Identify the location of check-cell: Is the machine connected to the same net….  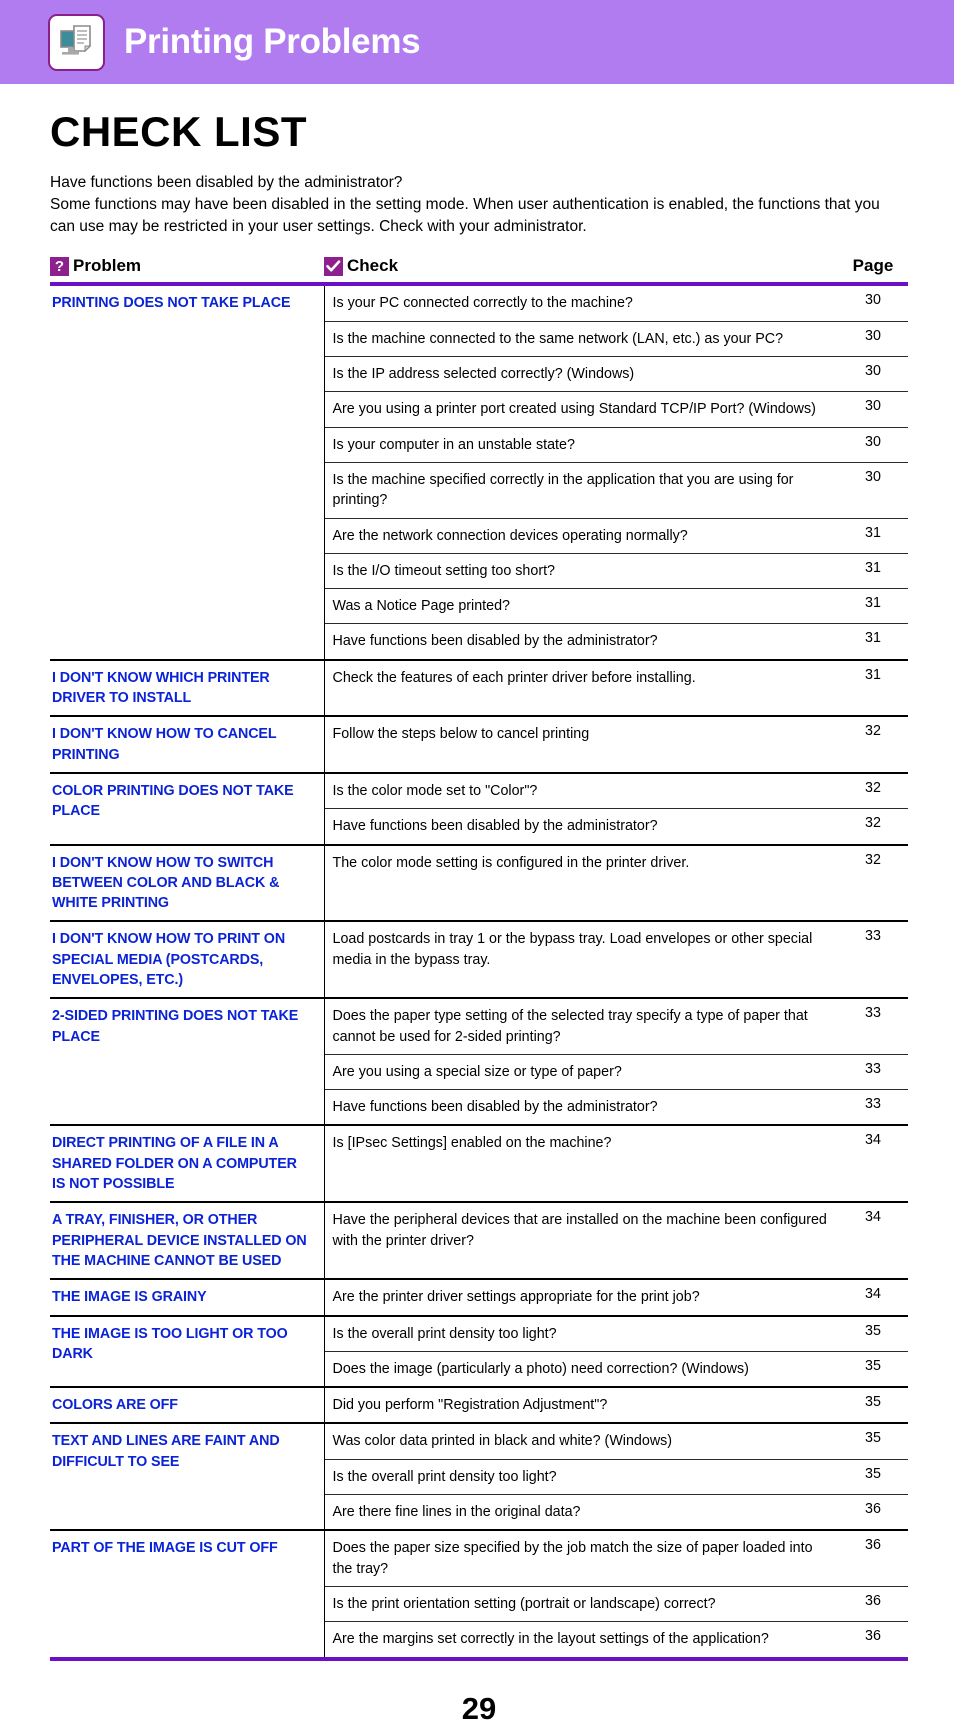
(583, 338).